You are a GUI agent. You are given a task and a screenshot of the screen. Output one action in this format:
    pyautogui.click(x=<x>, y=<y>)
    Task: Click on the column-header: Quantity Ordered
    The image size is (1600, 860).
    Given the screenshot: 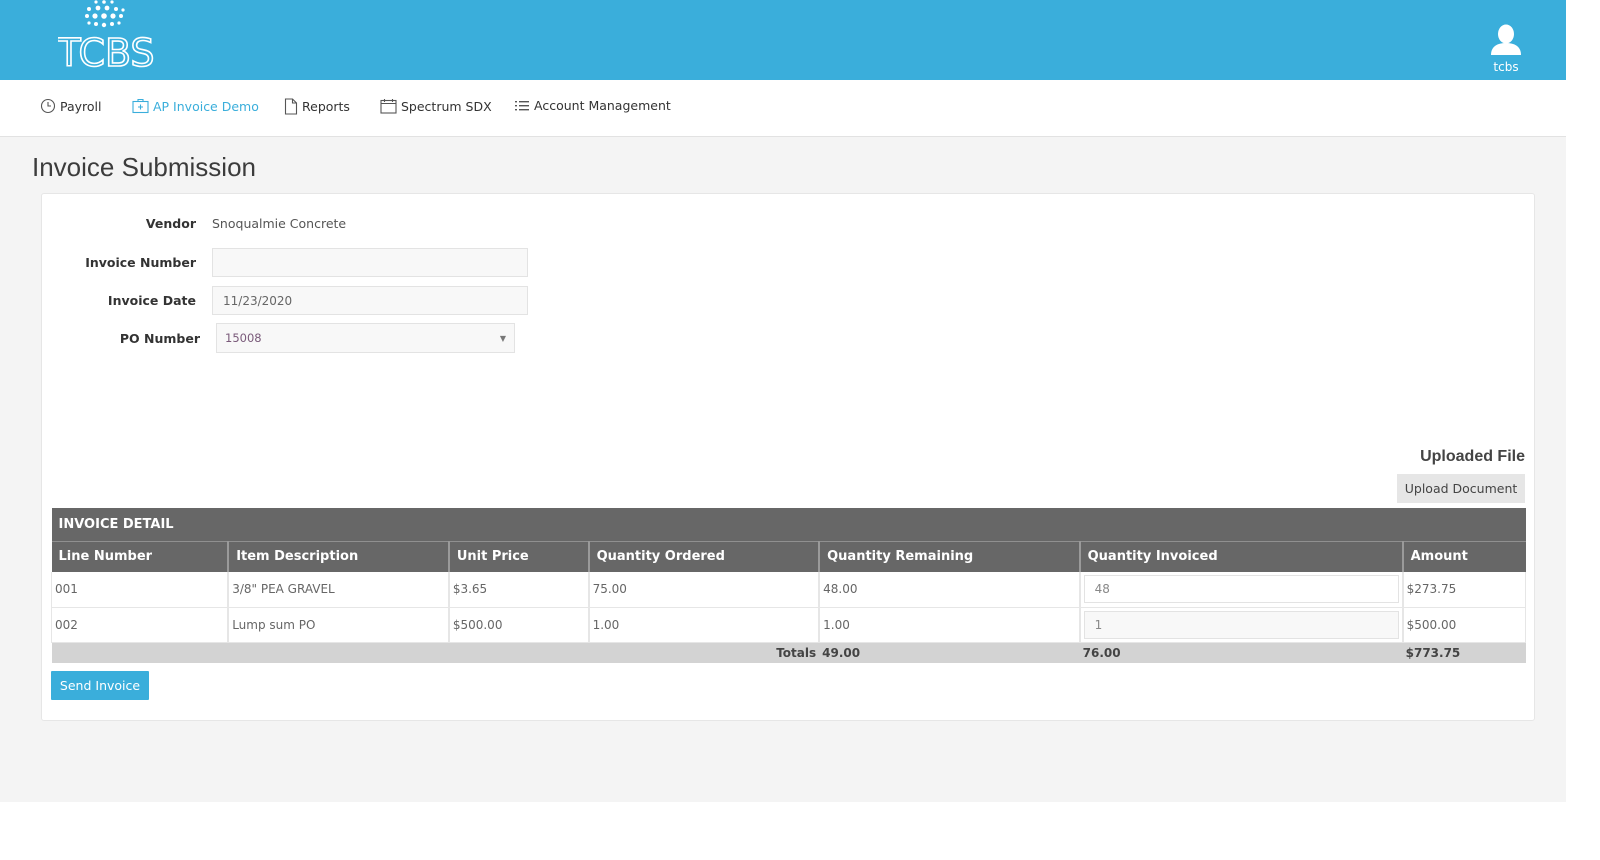 What is the action you would take?
    pyautogui.click(x=703, y=556)
    